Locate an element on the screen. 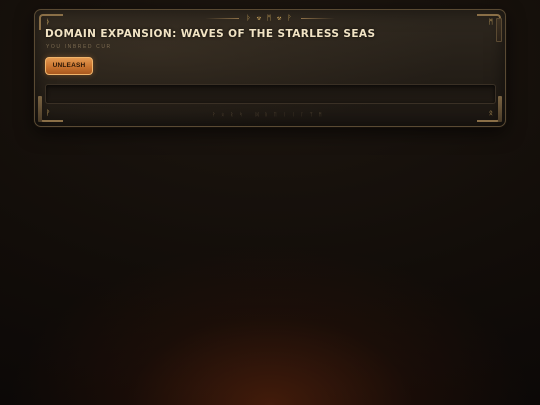  header-runes: ᚦ ⚒ ᛗ ⚒ ᚹ is located at coordinates (270, 18).